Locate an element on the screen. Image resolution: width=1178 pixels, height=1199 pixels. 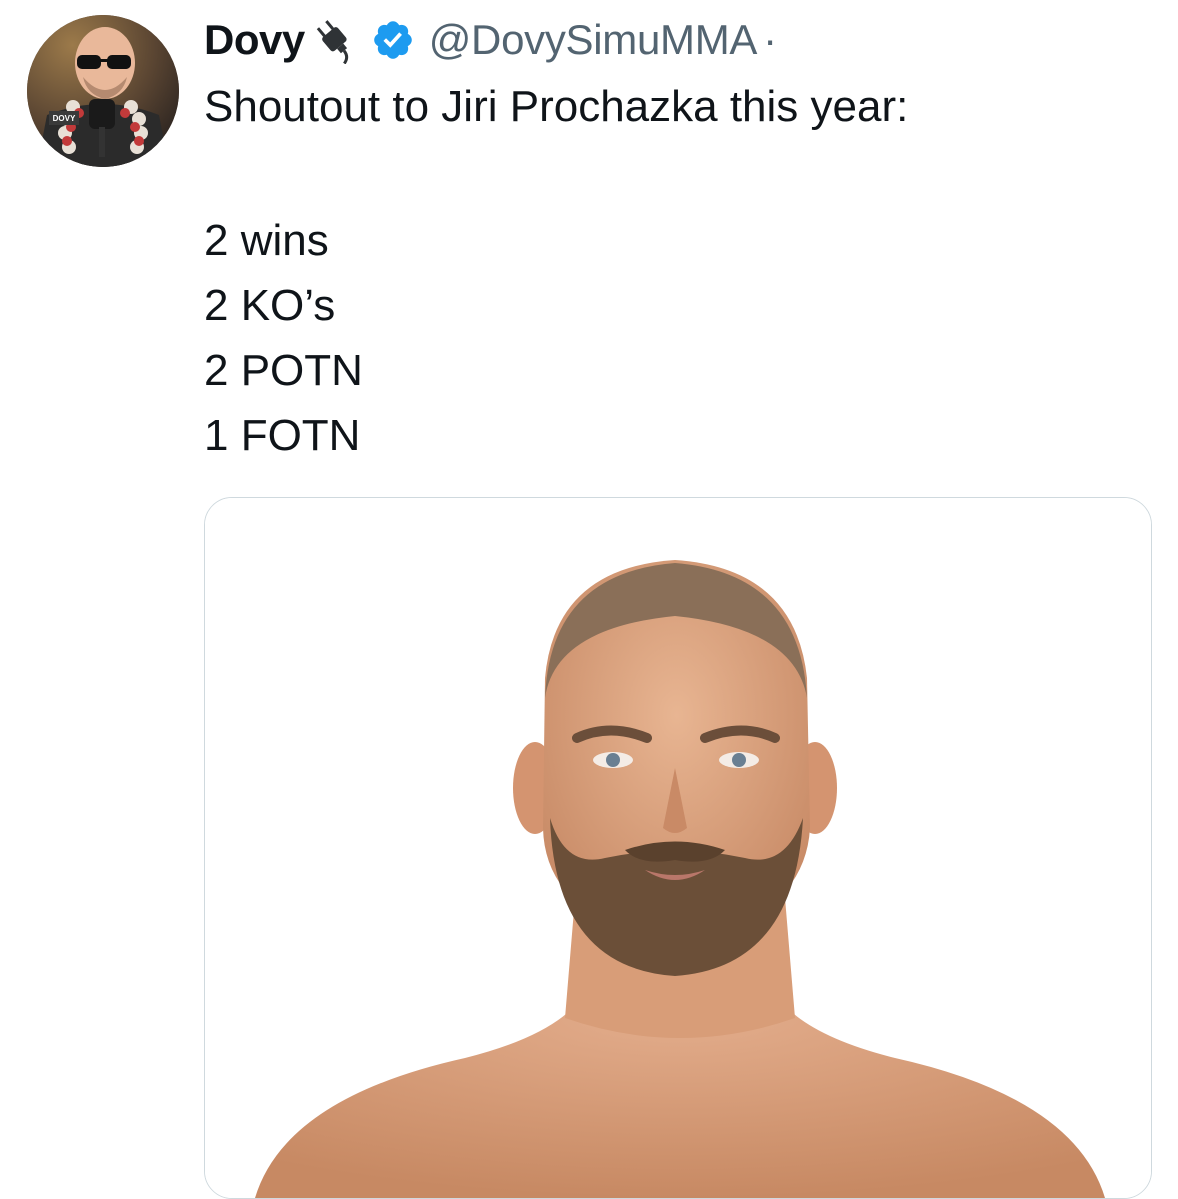
tweet-text-line: 2 POTN is located at coordinates (283, 370).